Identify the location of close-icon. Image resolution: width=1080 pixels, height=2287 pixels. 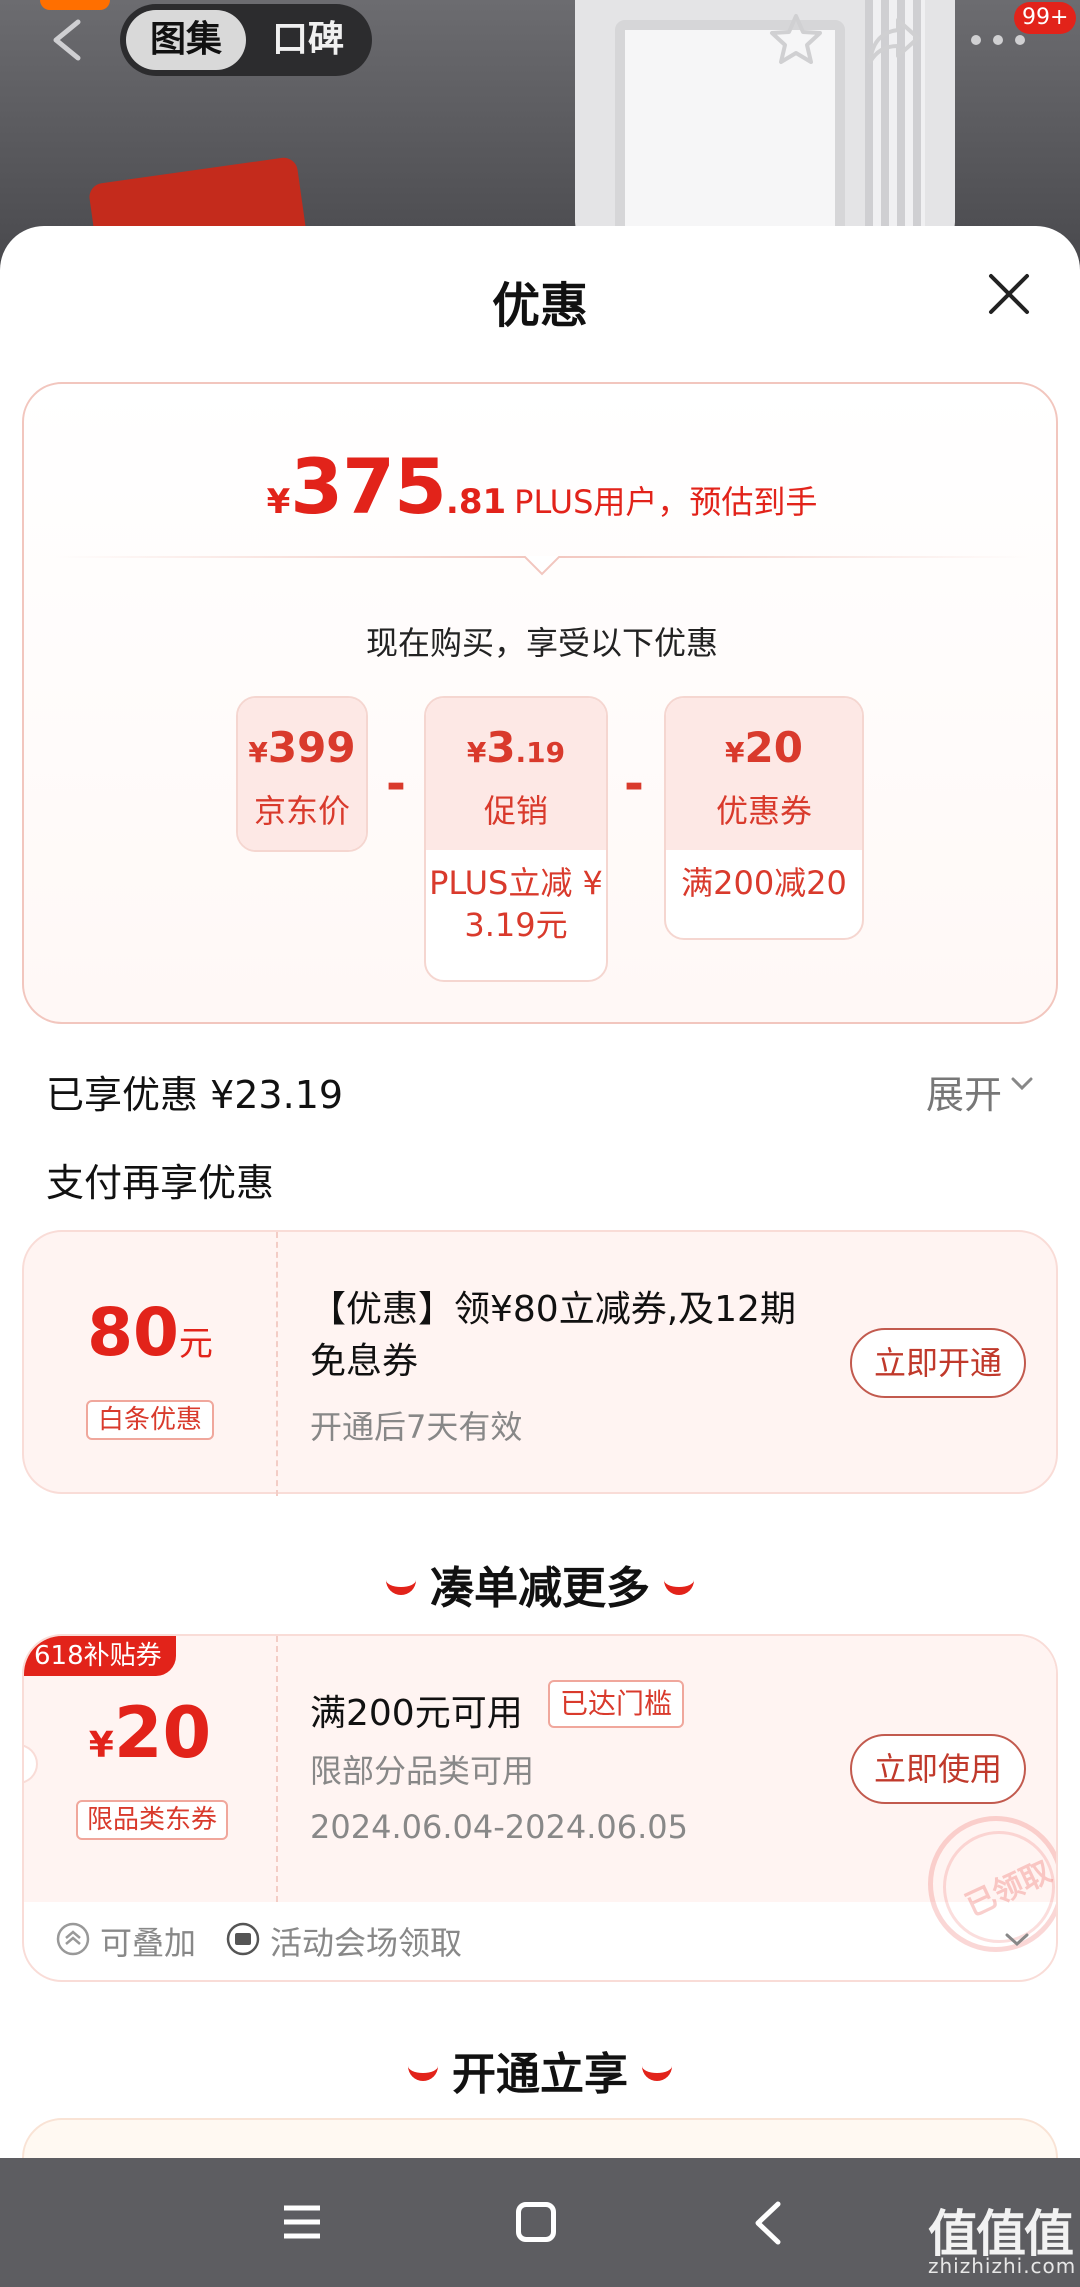
(1009, 294).